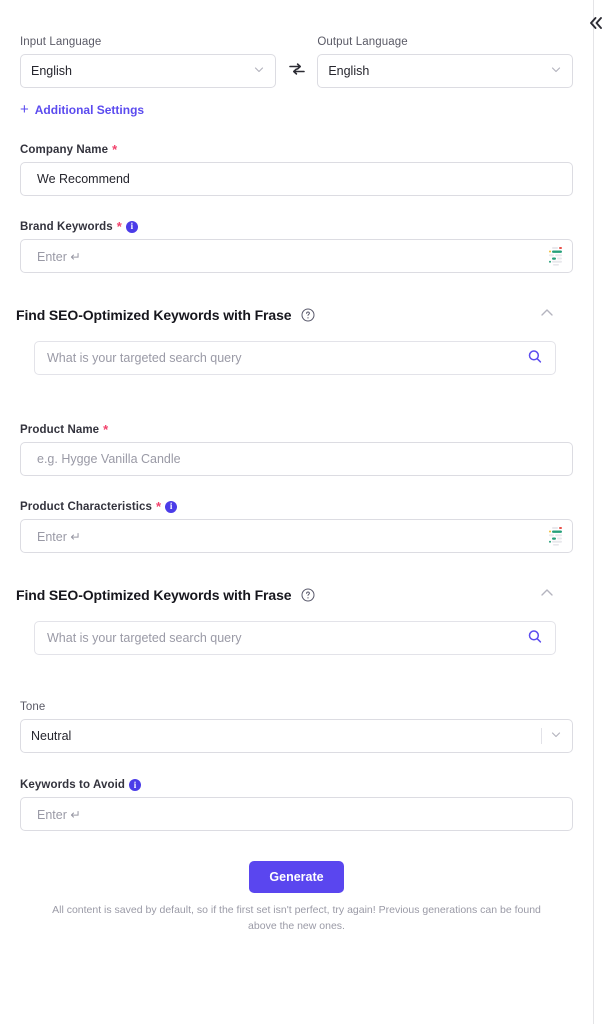  I want to click on product-characteristics-group: Product Characteristics * i Enter ↵, so click(296, 526).